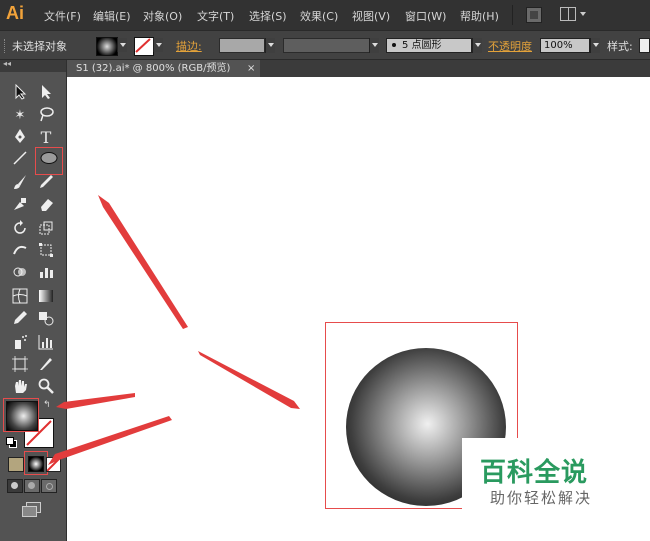 The height and width of the screenshot is (541, 650). I want to click on watermark-subtitle: 助你轻松解决, so click(541, 498).